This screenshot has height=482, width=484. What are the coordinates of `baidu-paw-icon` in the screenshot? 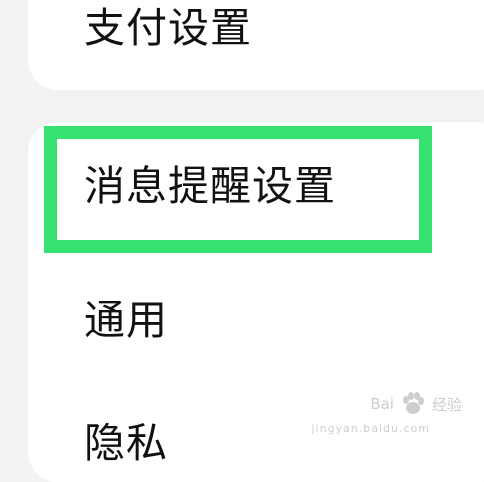 It's located at (413, 403).